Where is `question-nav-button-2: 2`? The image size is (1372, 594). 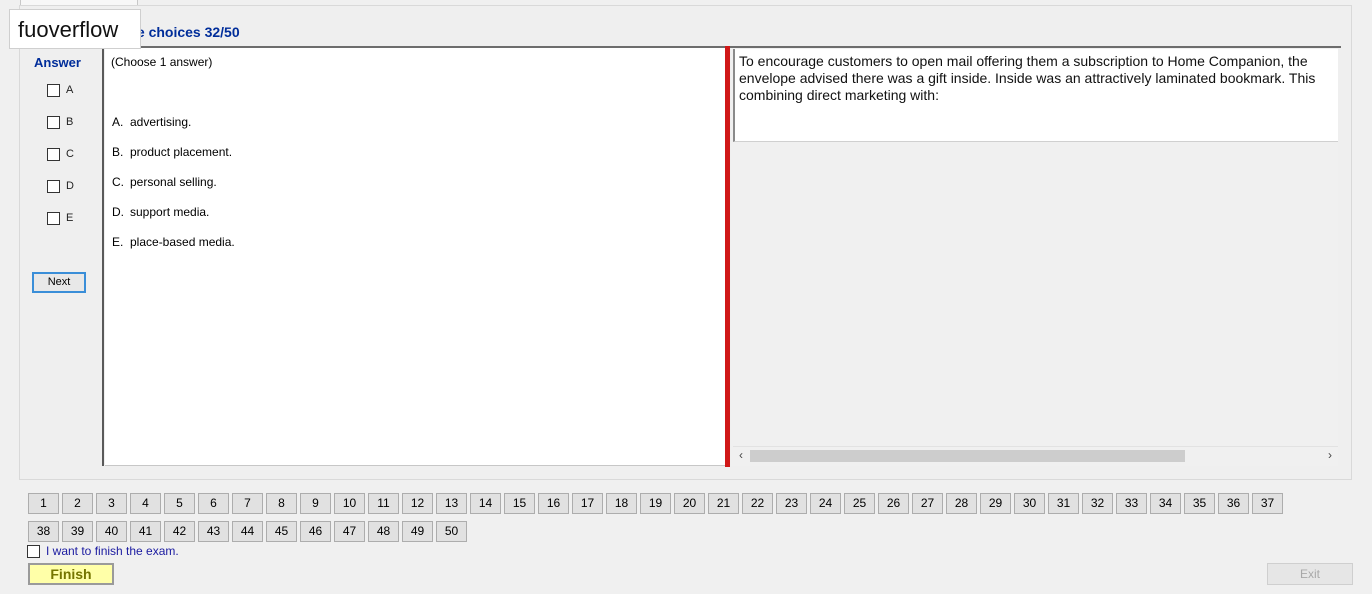 question-nav-button-2: 2 is located at coordinates (77, 503).